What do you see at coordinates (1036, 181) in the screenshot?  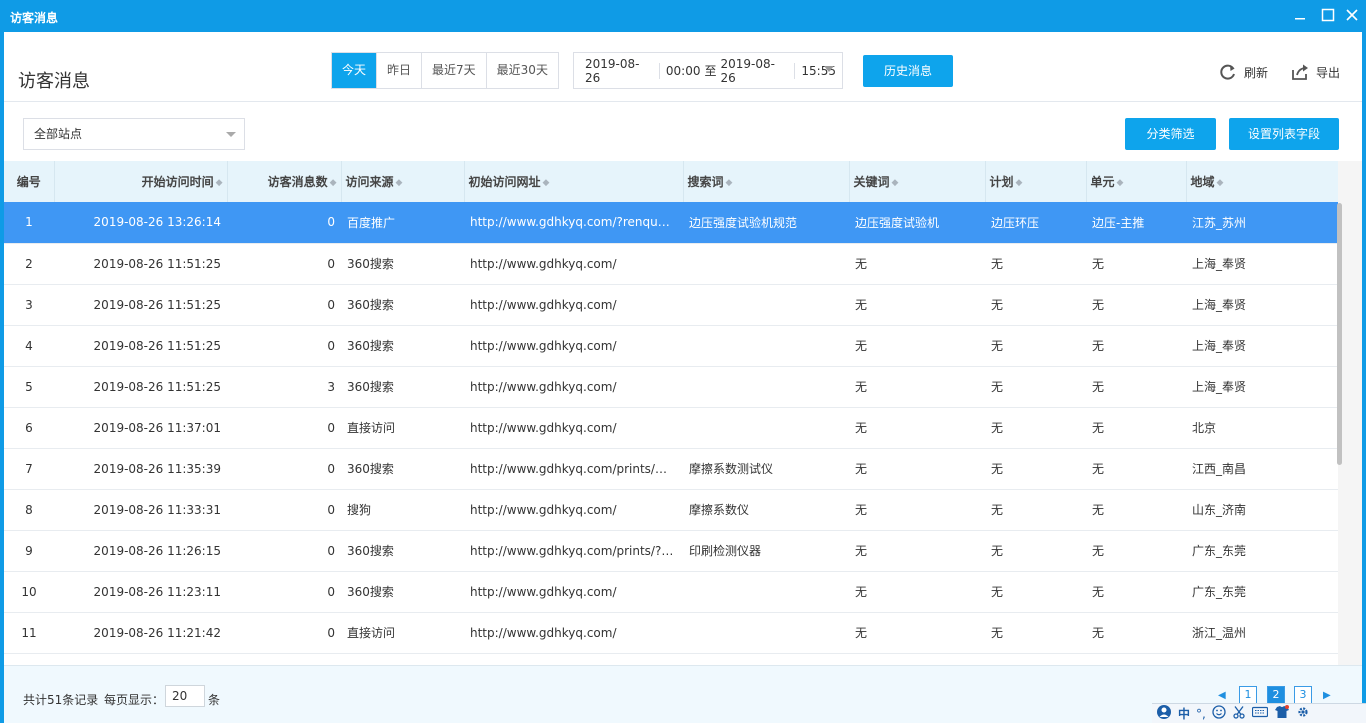 I see `column-header: 计划 ◆` at bounding box center [1036, 181].